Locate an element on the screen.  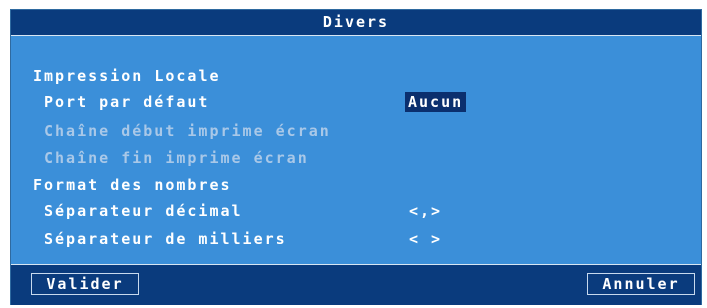
print-screen-start-label: Chaîne début imprime écran is located at coordinates (187, 131).